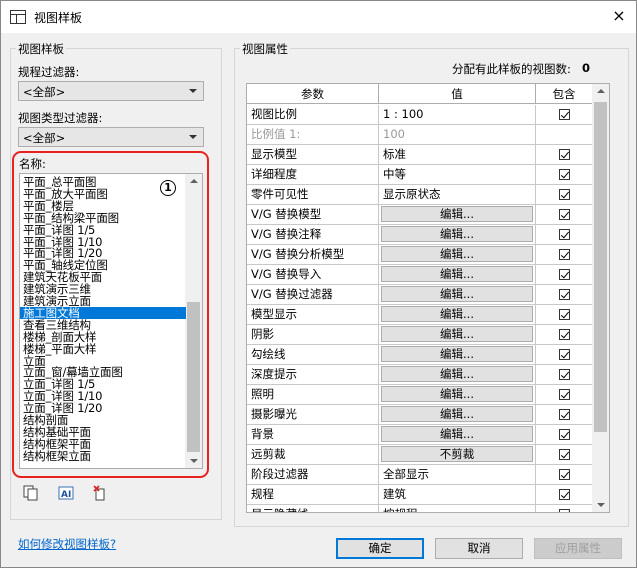 Image resolution: width=637 pixels, height=568 pixels. I want to click on parameter-cell: 照明, so click(313, 394).